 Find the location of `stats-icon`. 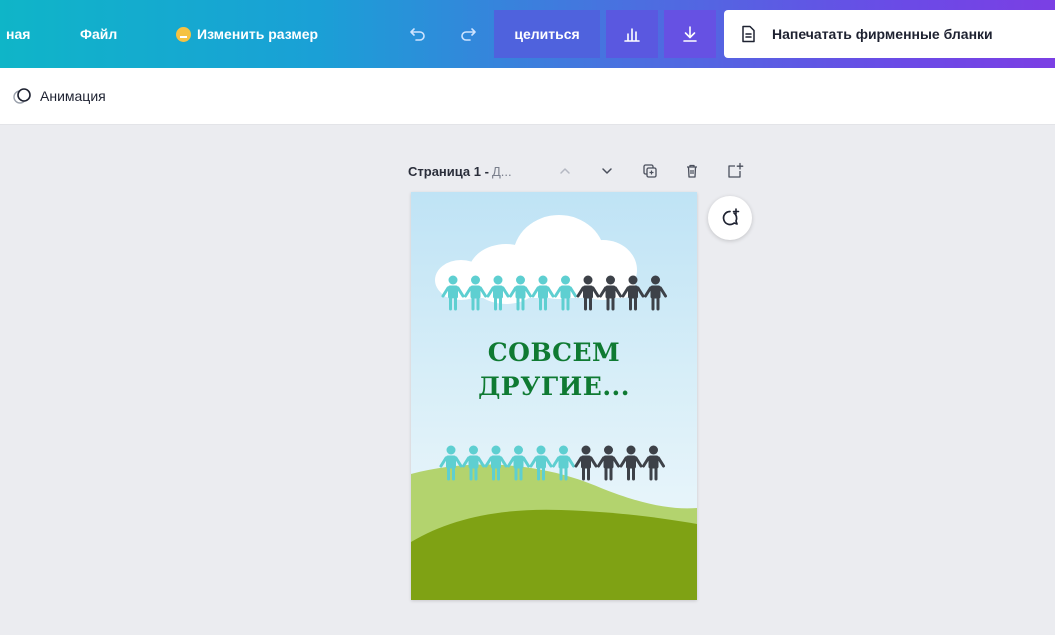

stats-icon is located at coordinates (632, 35).